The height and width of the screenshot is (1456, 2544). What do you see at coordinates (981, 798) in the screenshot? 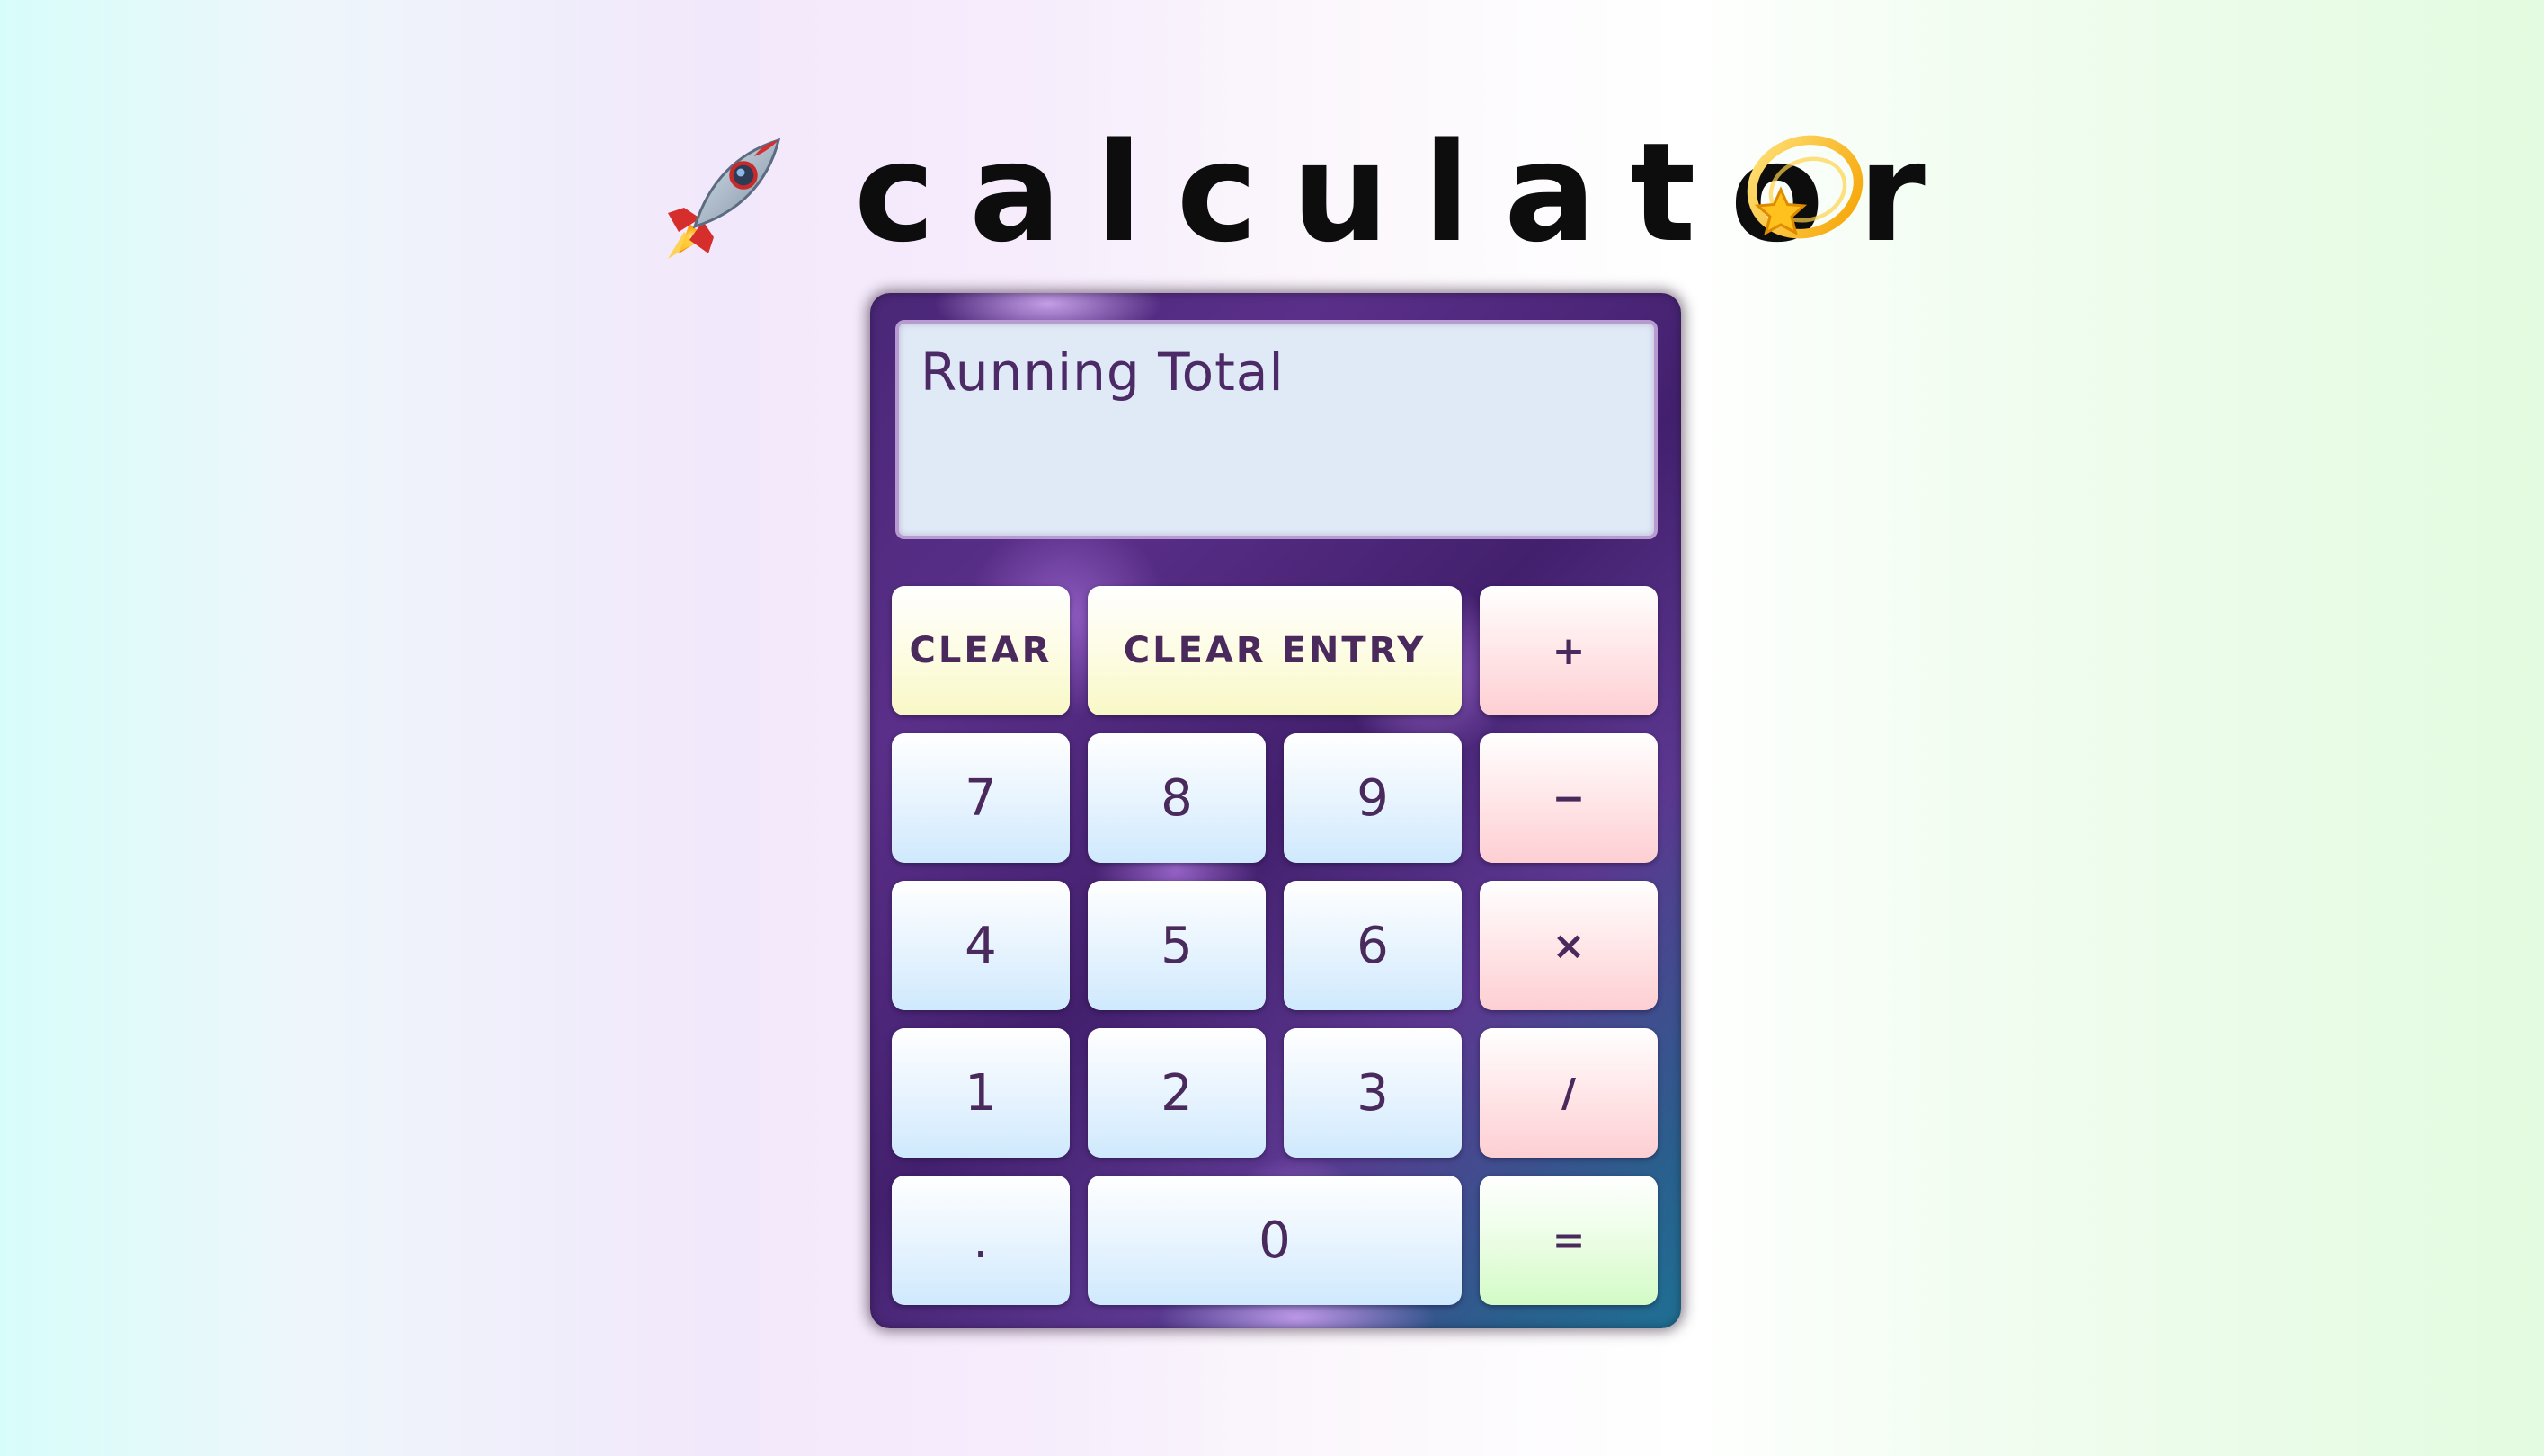
I see `digit-7-button: 7` at bounding box center [981, 798].